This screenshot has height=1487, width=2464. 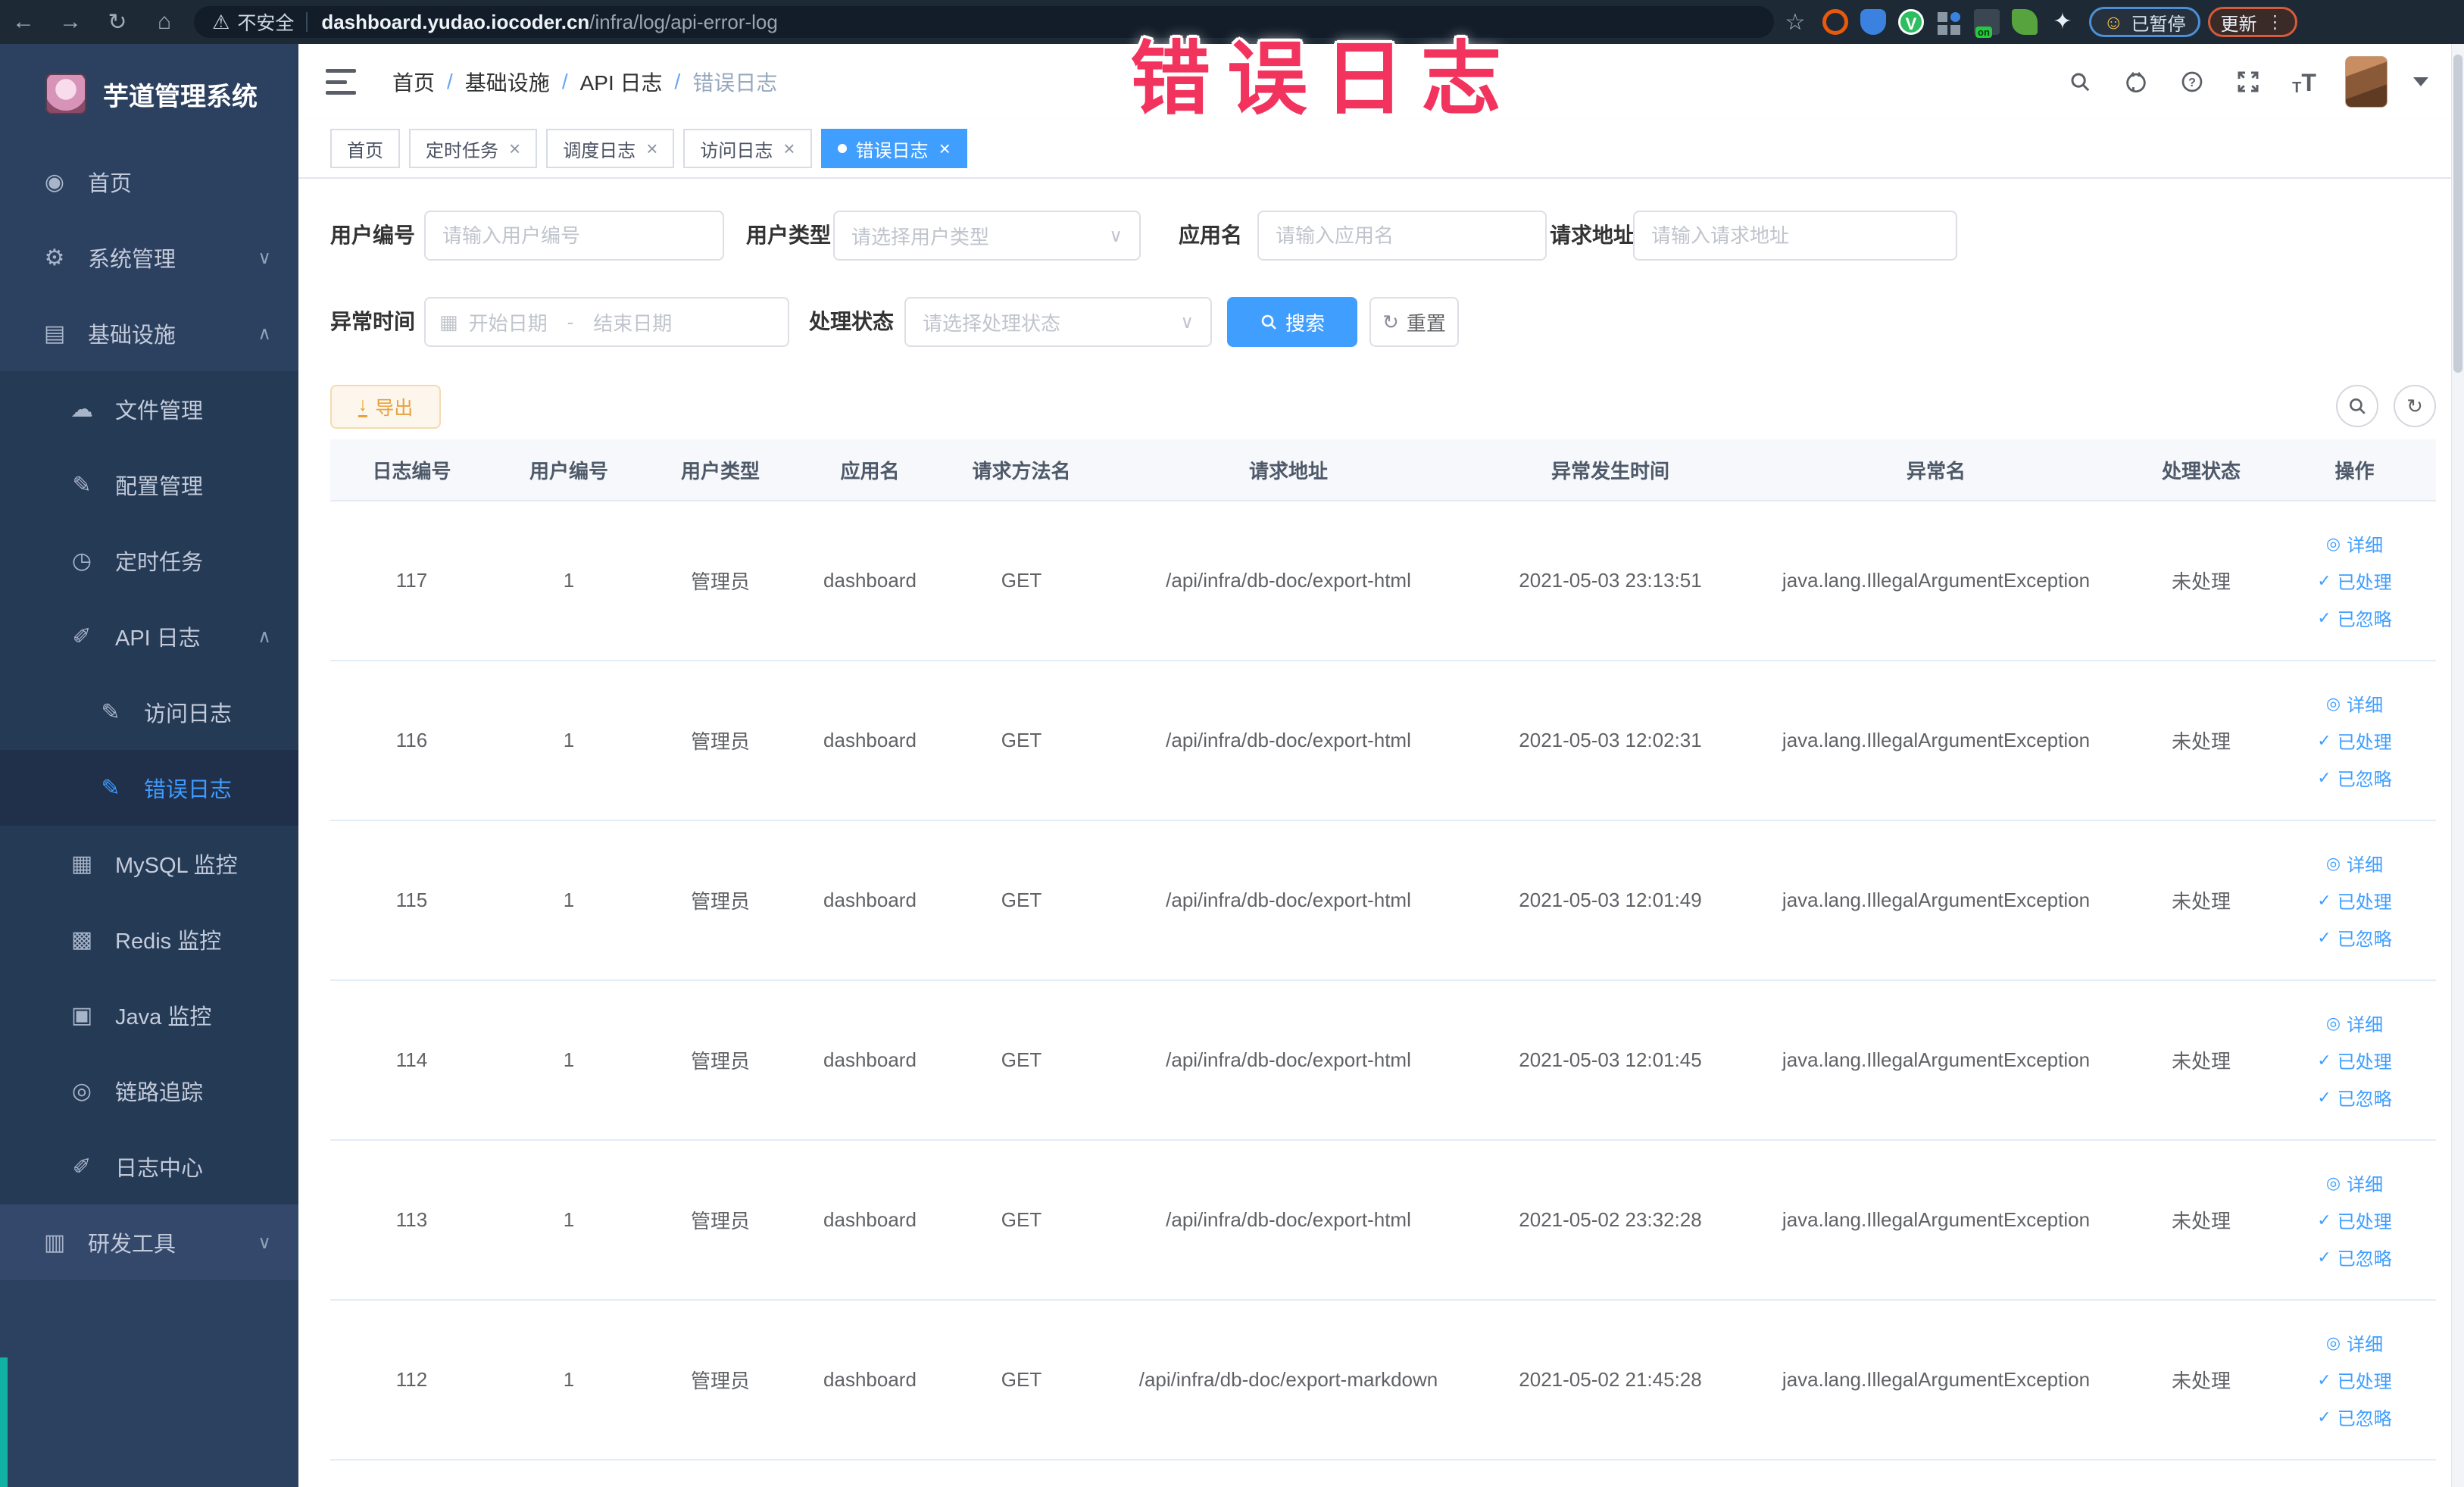 I want to click on page-scrollbar, so click(x=2457, y=765).